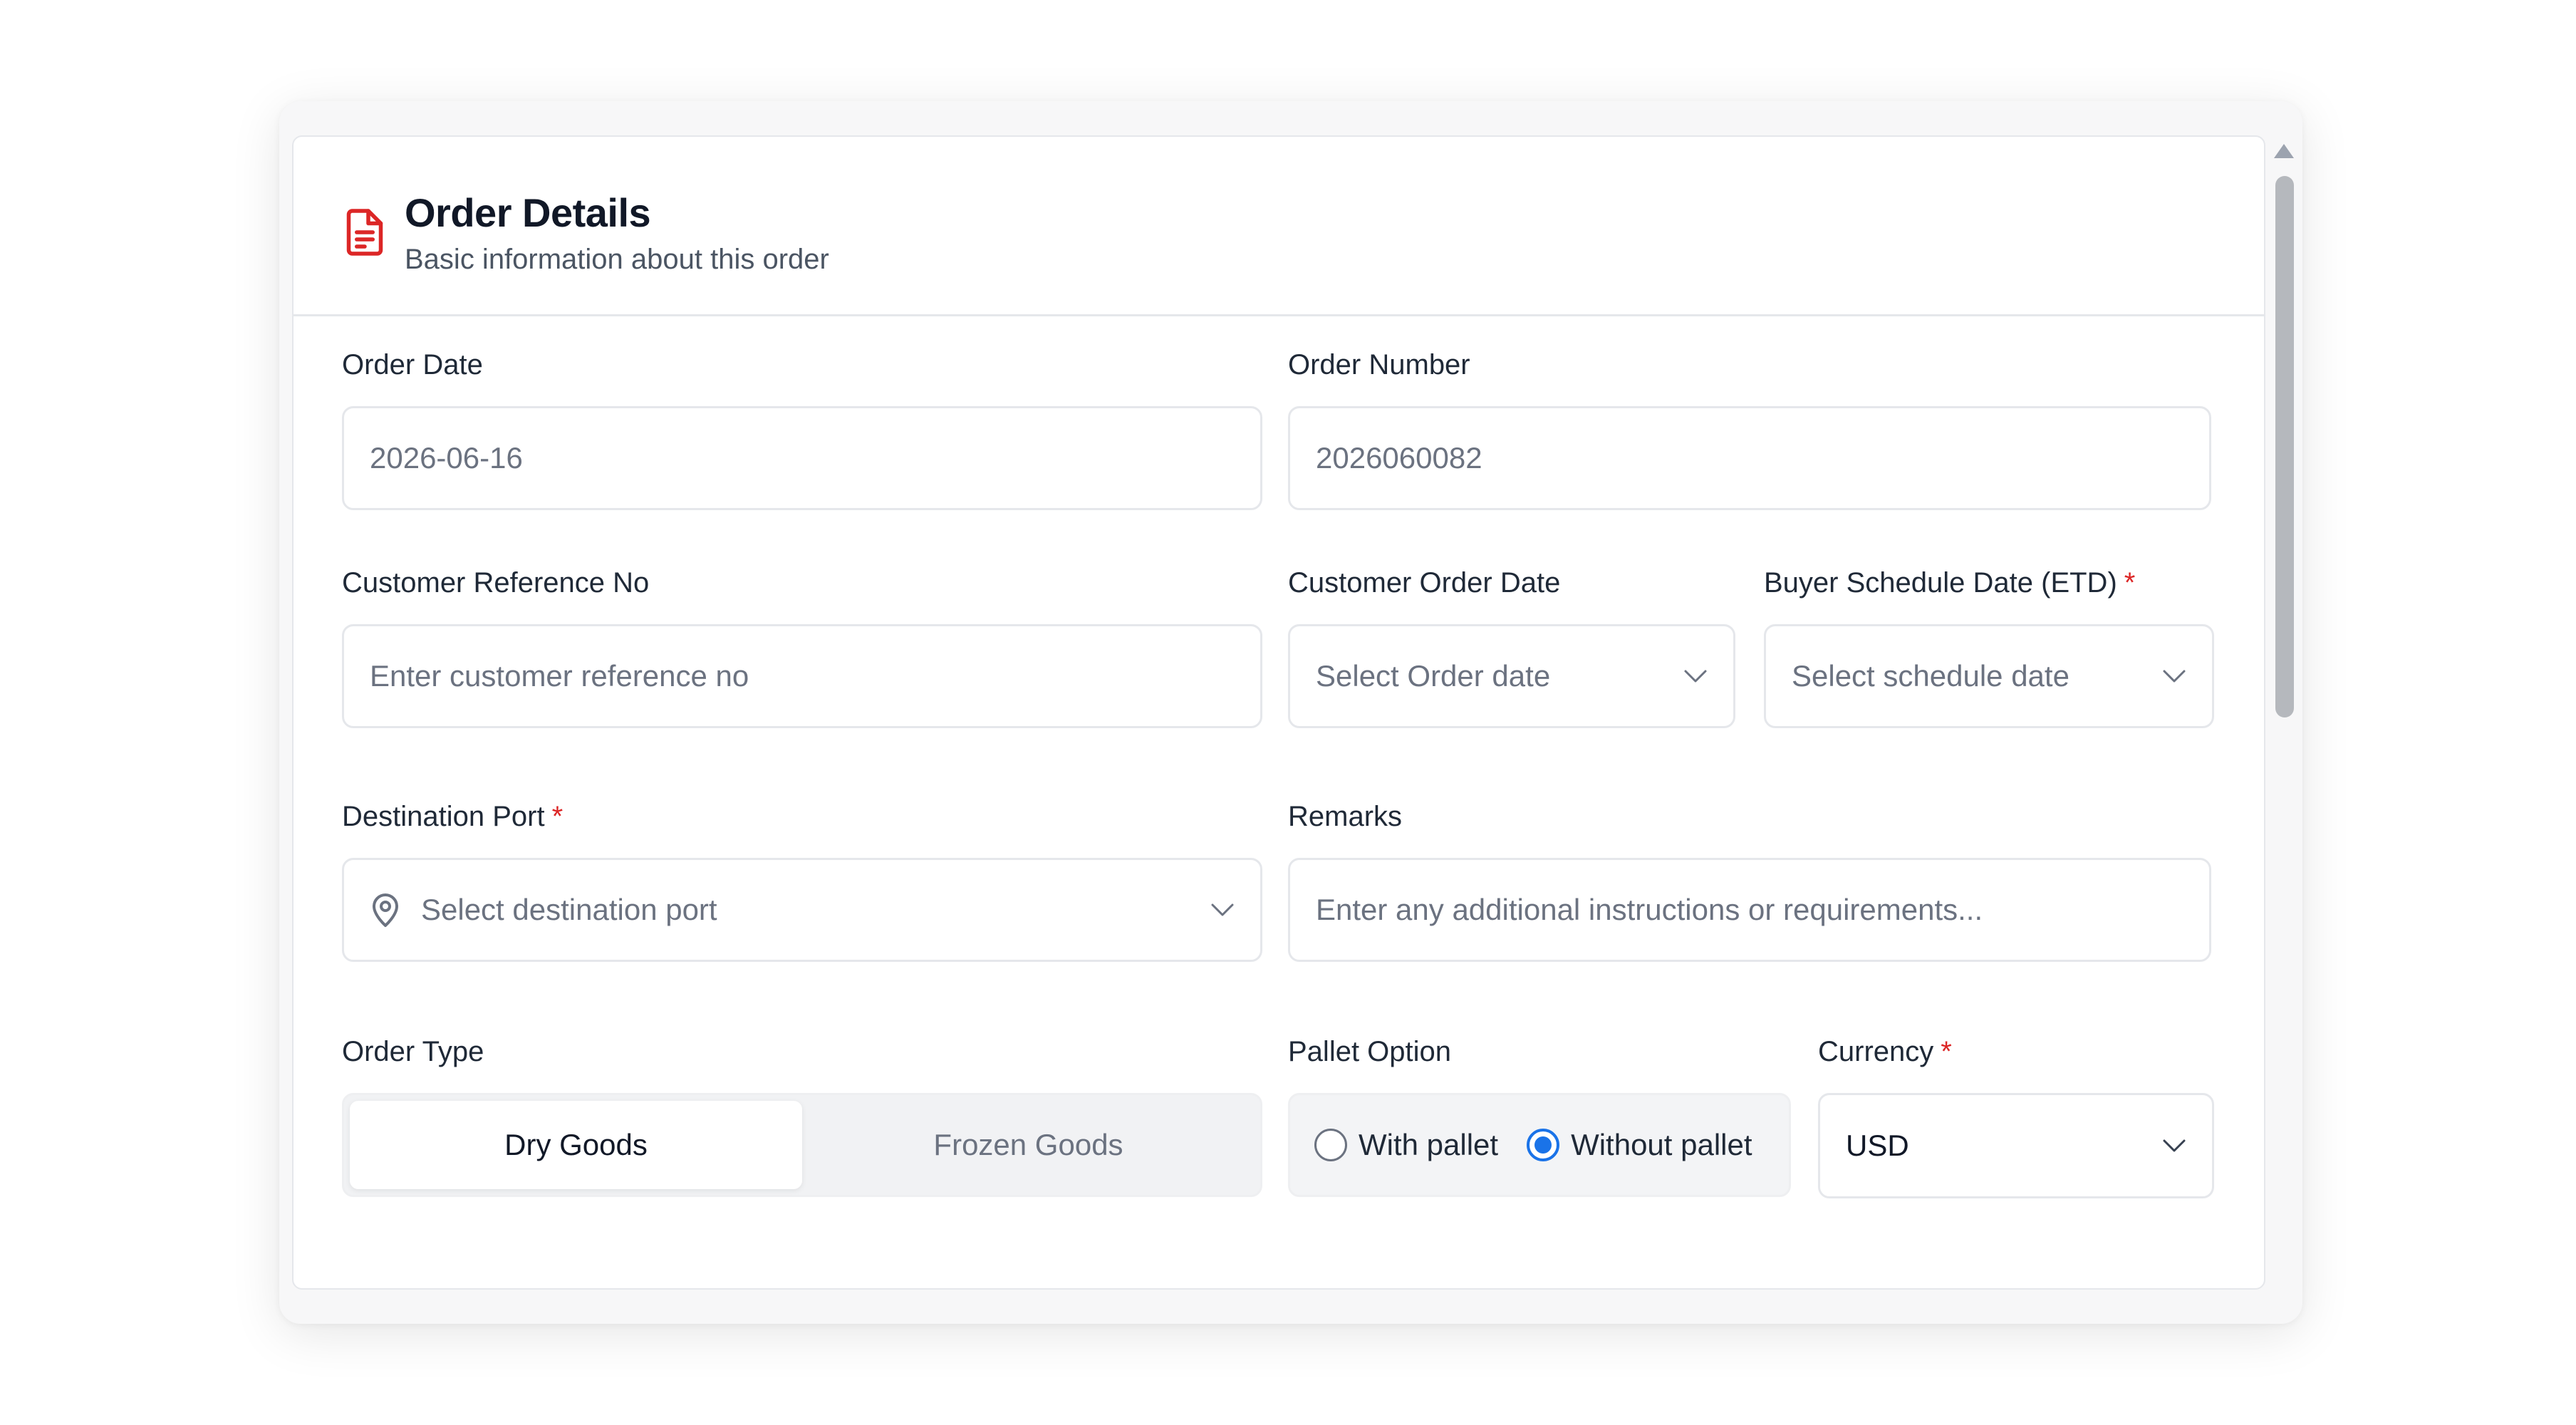  What do you see at coordinates (1399, 458) in the screenshot?
I see `order-number-value: 2026060082` at bounding box center [1399, 458].